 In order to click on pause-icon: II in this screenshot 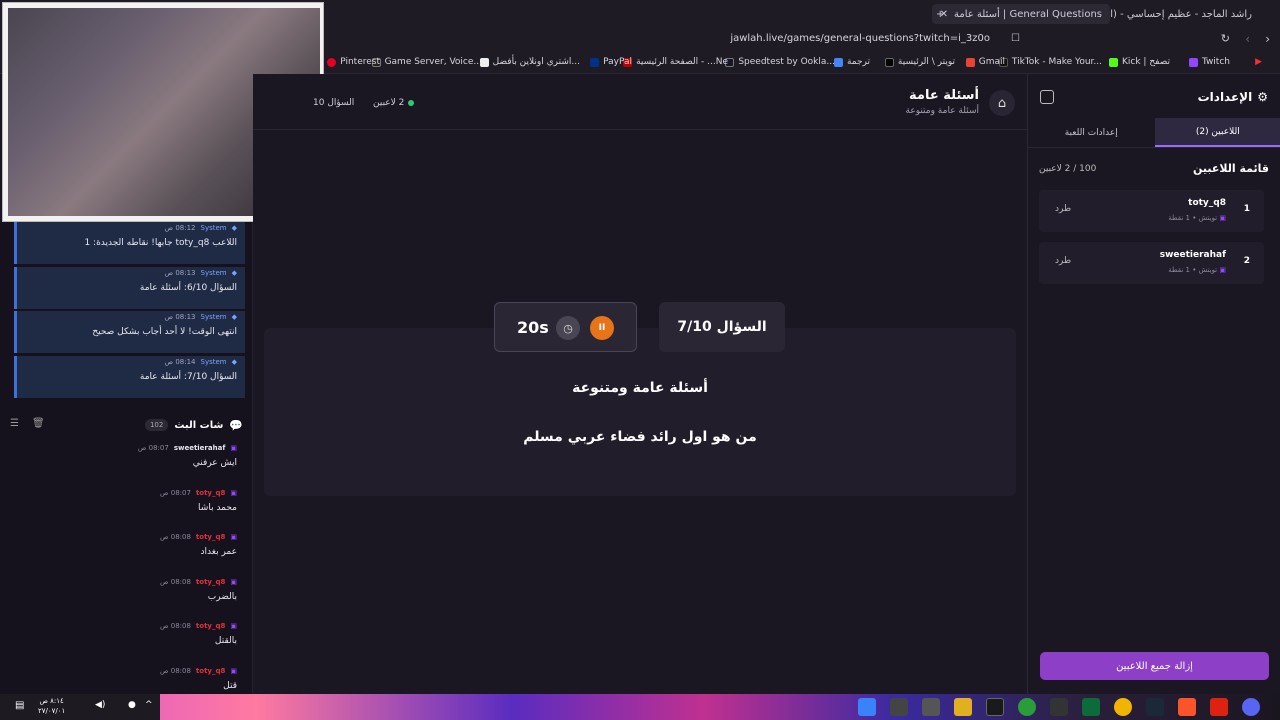, I will do `click(602, 328)`.